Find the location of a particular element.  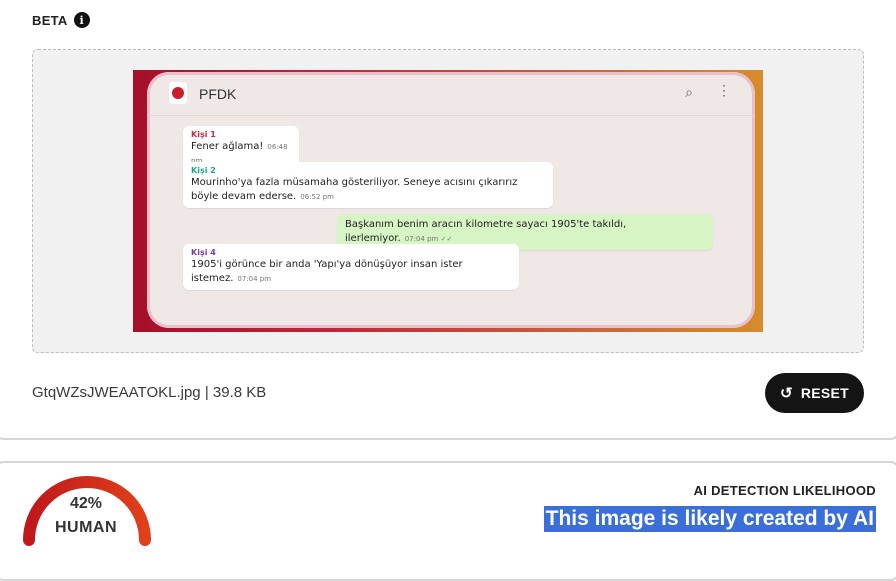

beta-label: BETA is located at coordinates (50, 20).